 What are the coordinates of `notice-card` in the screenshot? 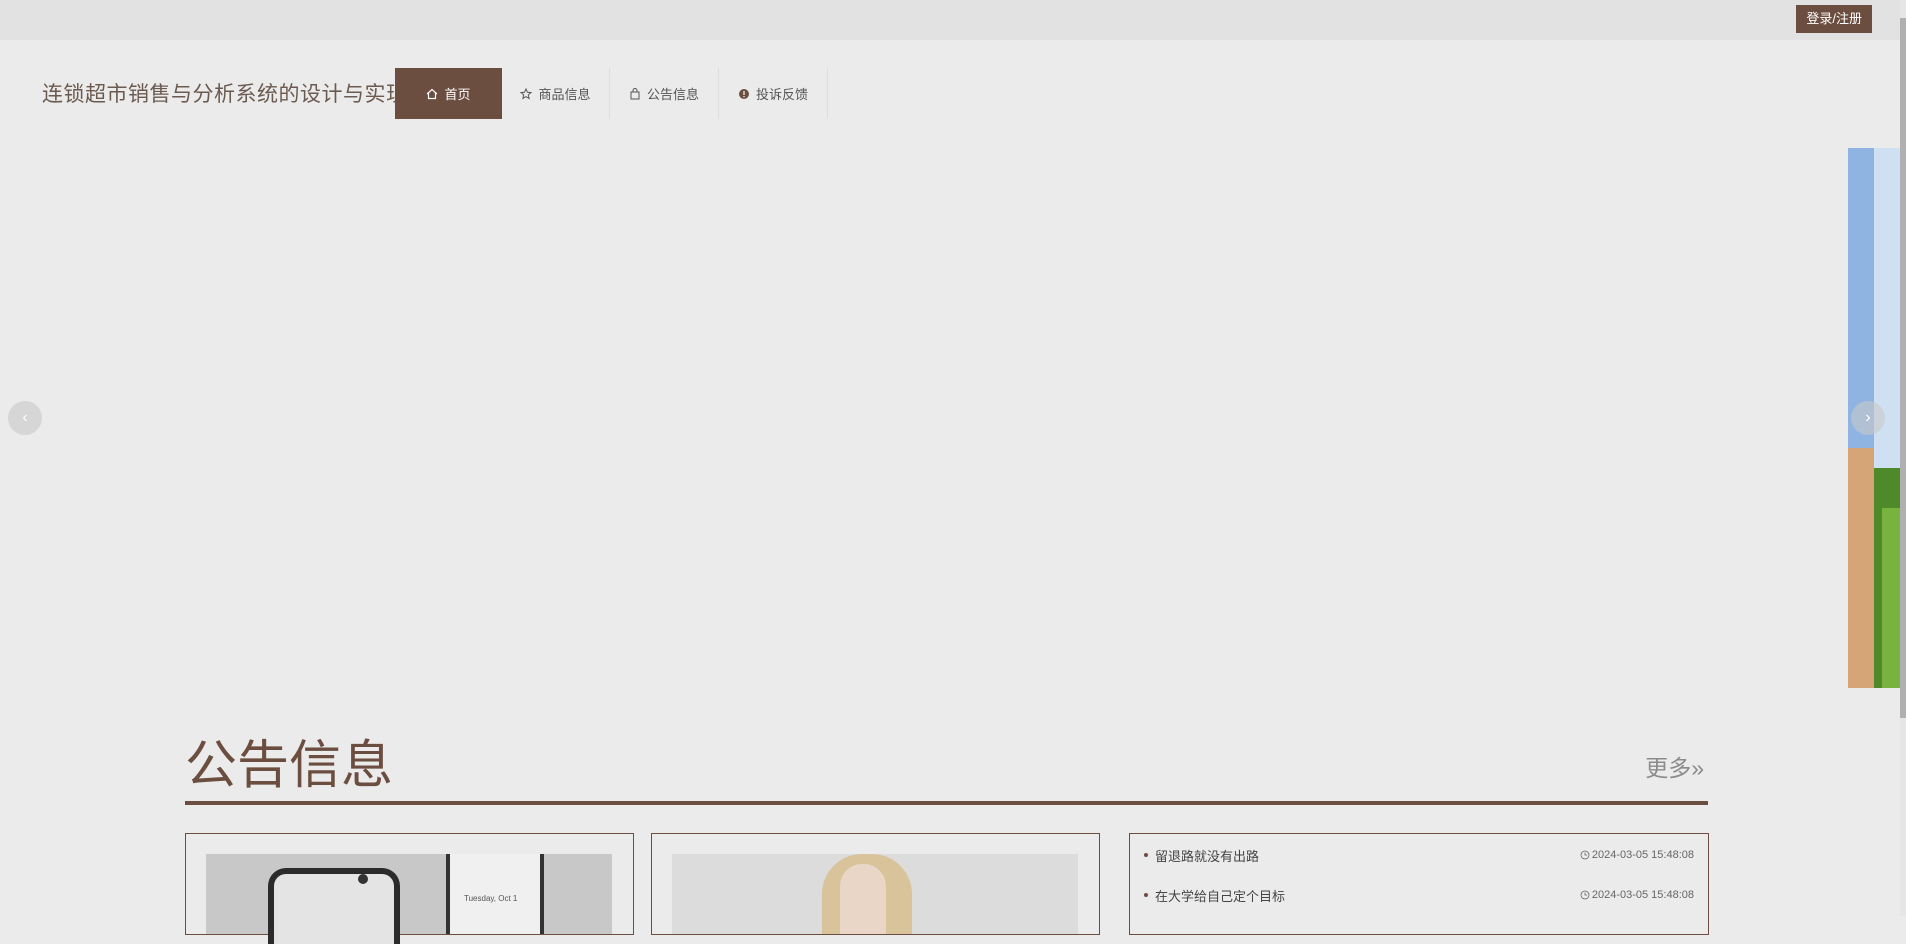 It's located at (875, 884).